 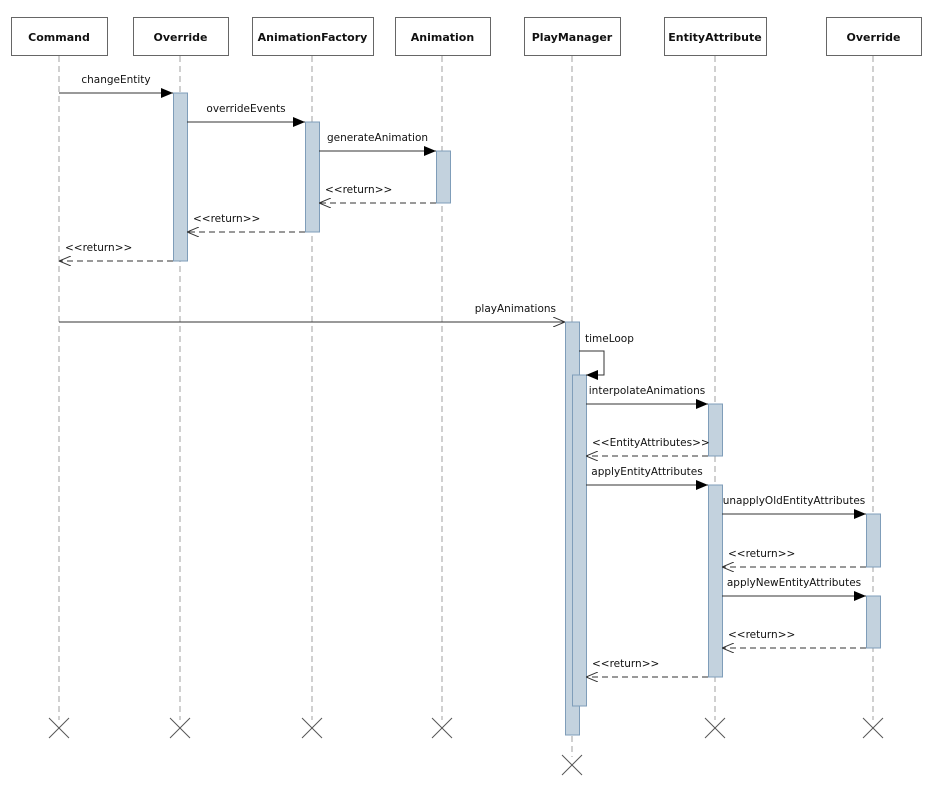 What do you see at coordinates (646, 472) in the screenshot?
I see `message-label: applyEntityAttributes` at bounding box center [646, 472].